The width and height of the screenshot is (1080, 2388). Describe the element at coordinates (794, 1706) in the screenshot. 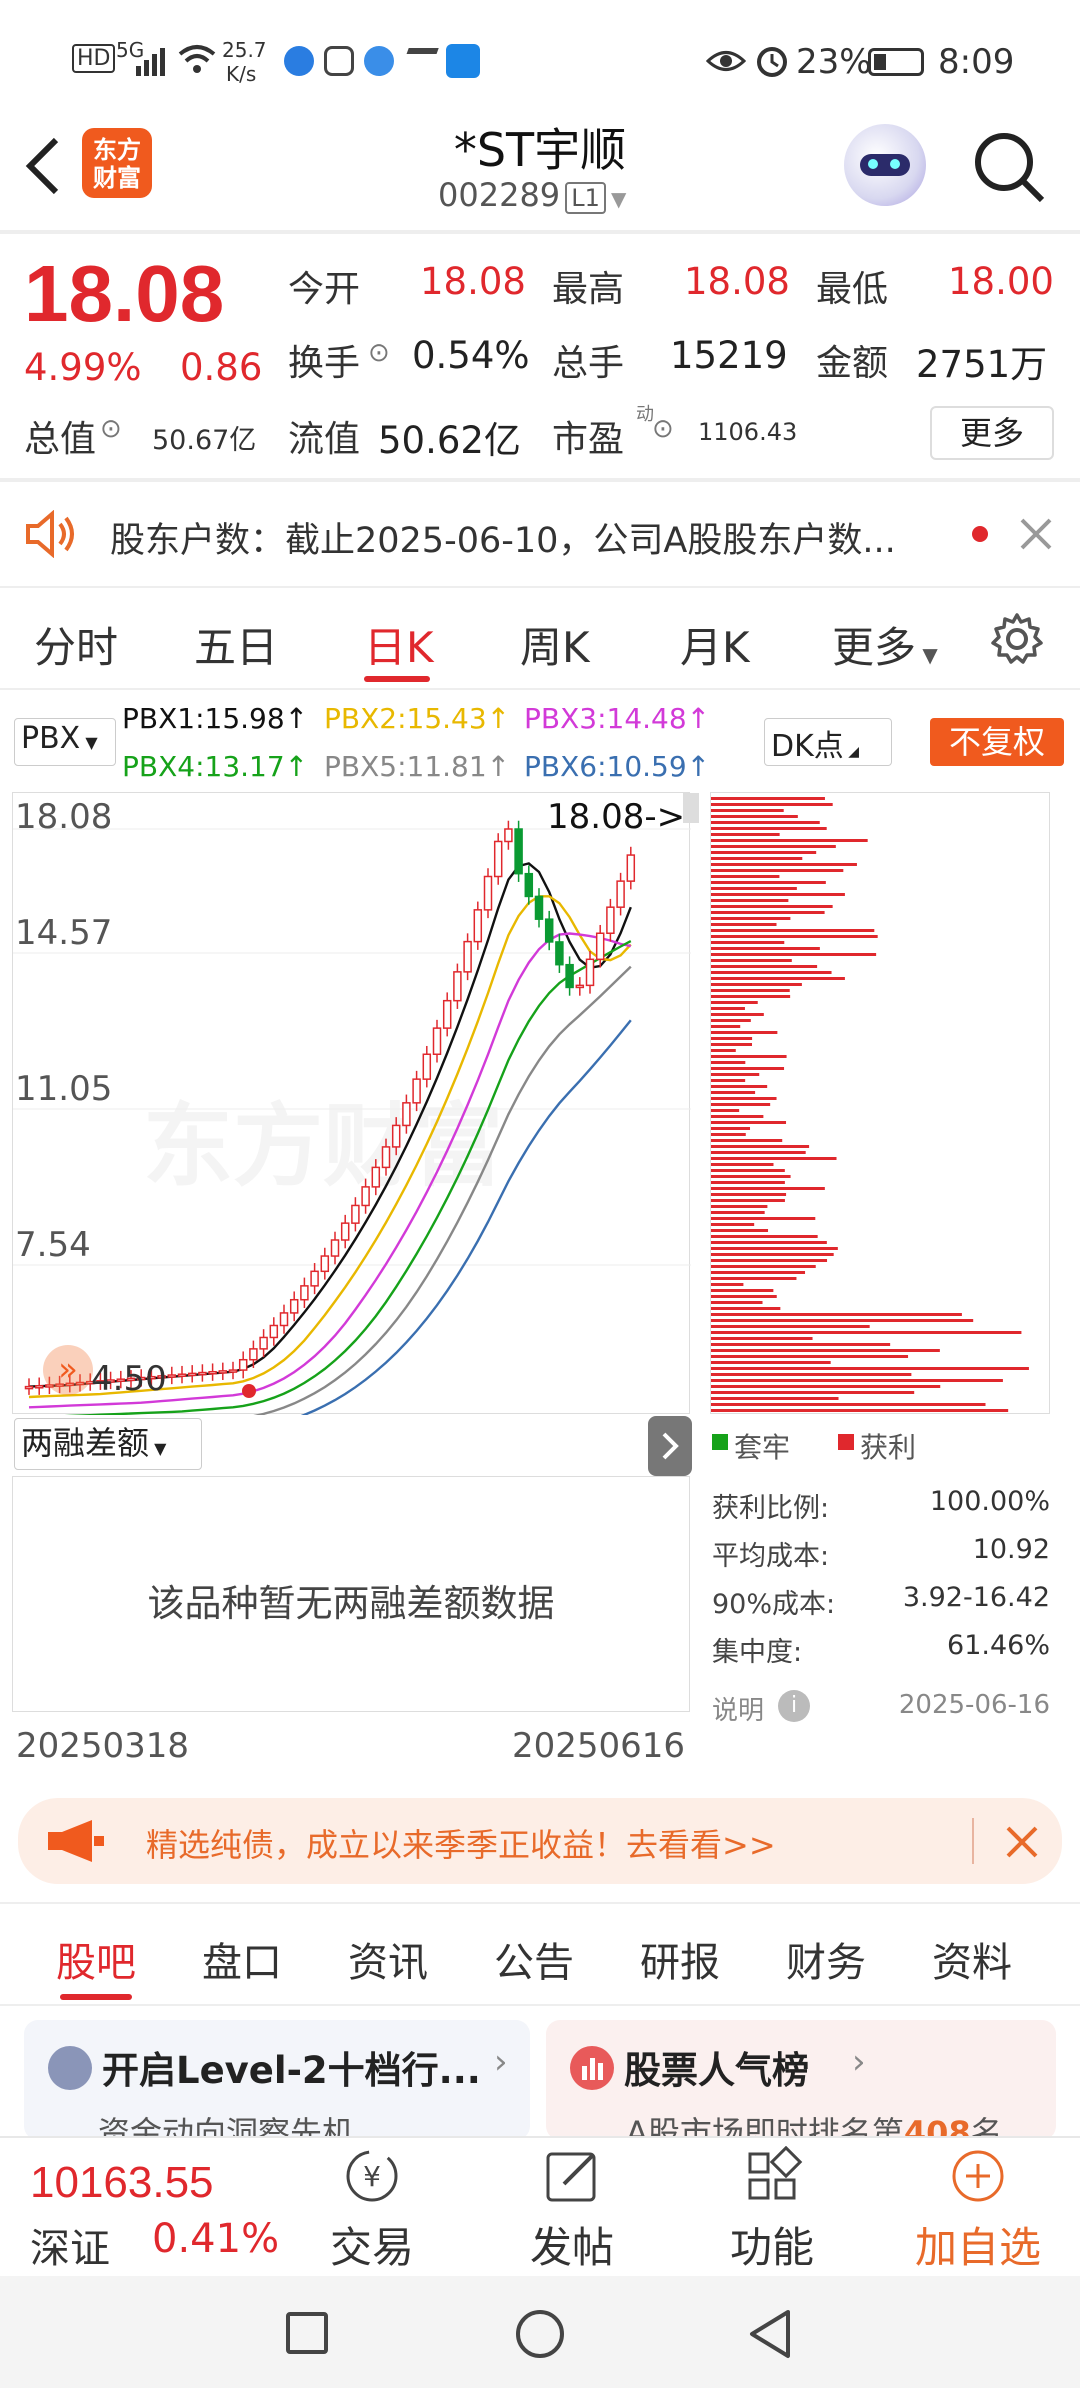

I see `info-icon: i` at that location.